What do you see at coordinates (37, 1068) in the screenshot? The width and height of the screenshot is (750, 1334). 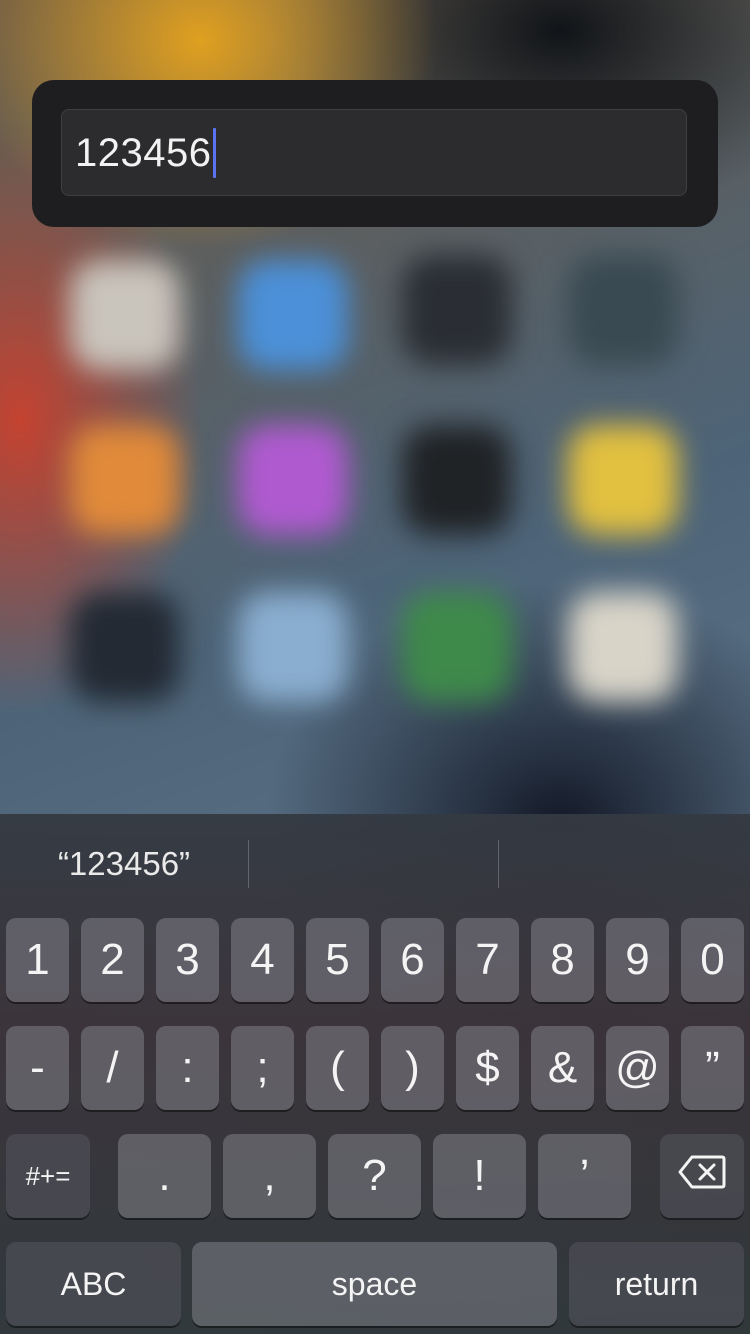 I see `key-hyphen: -` at bounding box center [37, 1068].